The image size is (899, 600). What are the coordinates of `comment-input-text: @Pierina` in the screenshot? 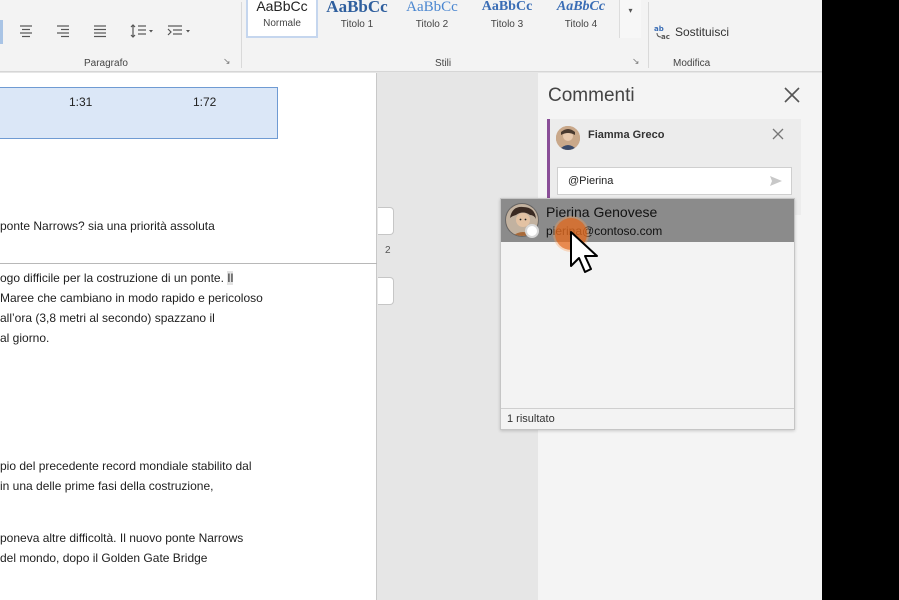 It's located at (591, 181).